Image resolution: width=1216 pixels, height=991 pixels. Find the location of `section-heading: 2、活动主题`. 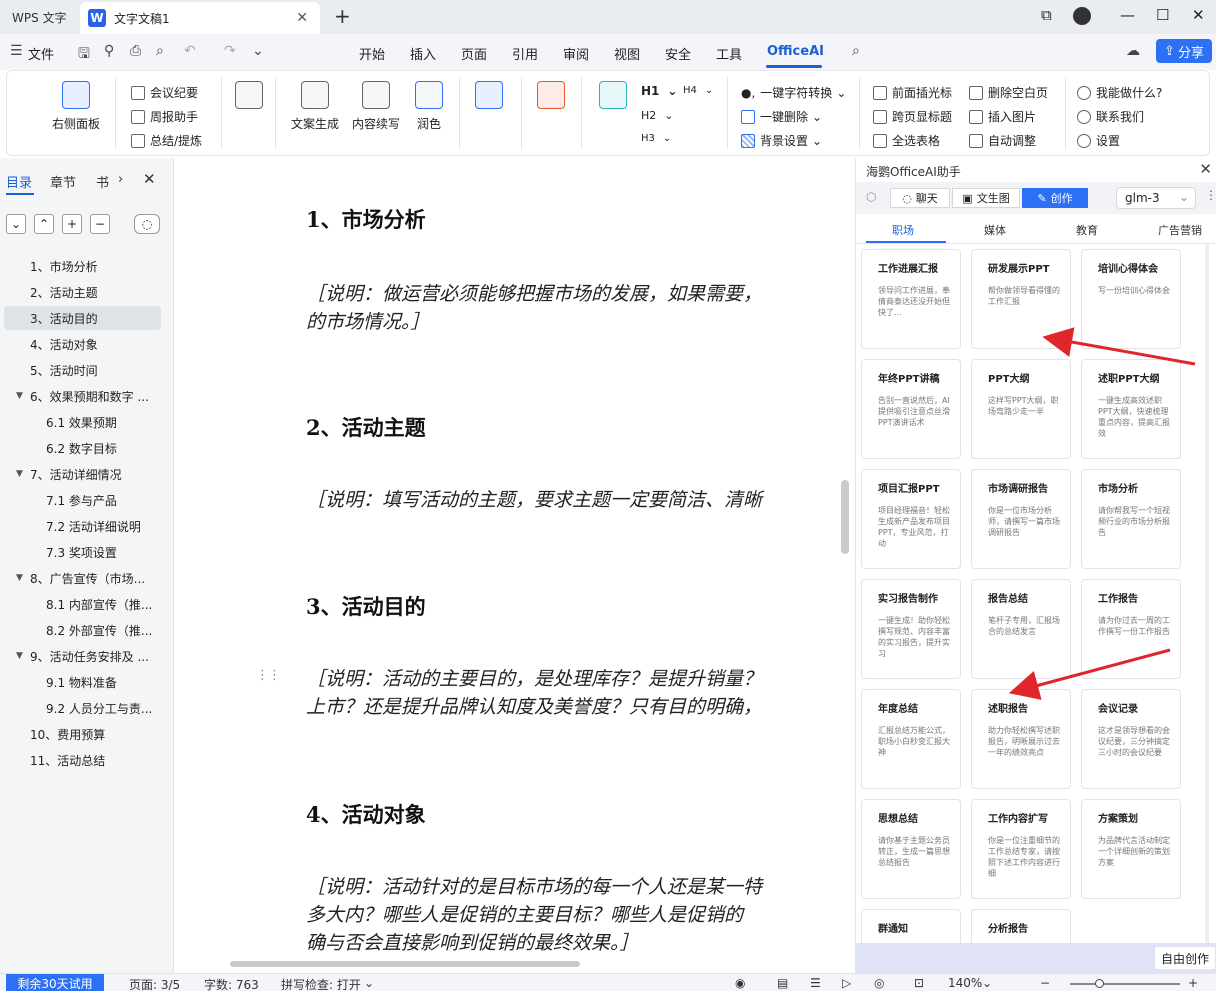

section-heading: 2、活动主题 is located at coordinates (366, 427).